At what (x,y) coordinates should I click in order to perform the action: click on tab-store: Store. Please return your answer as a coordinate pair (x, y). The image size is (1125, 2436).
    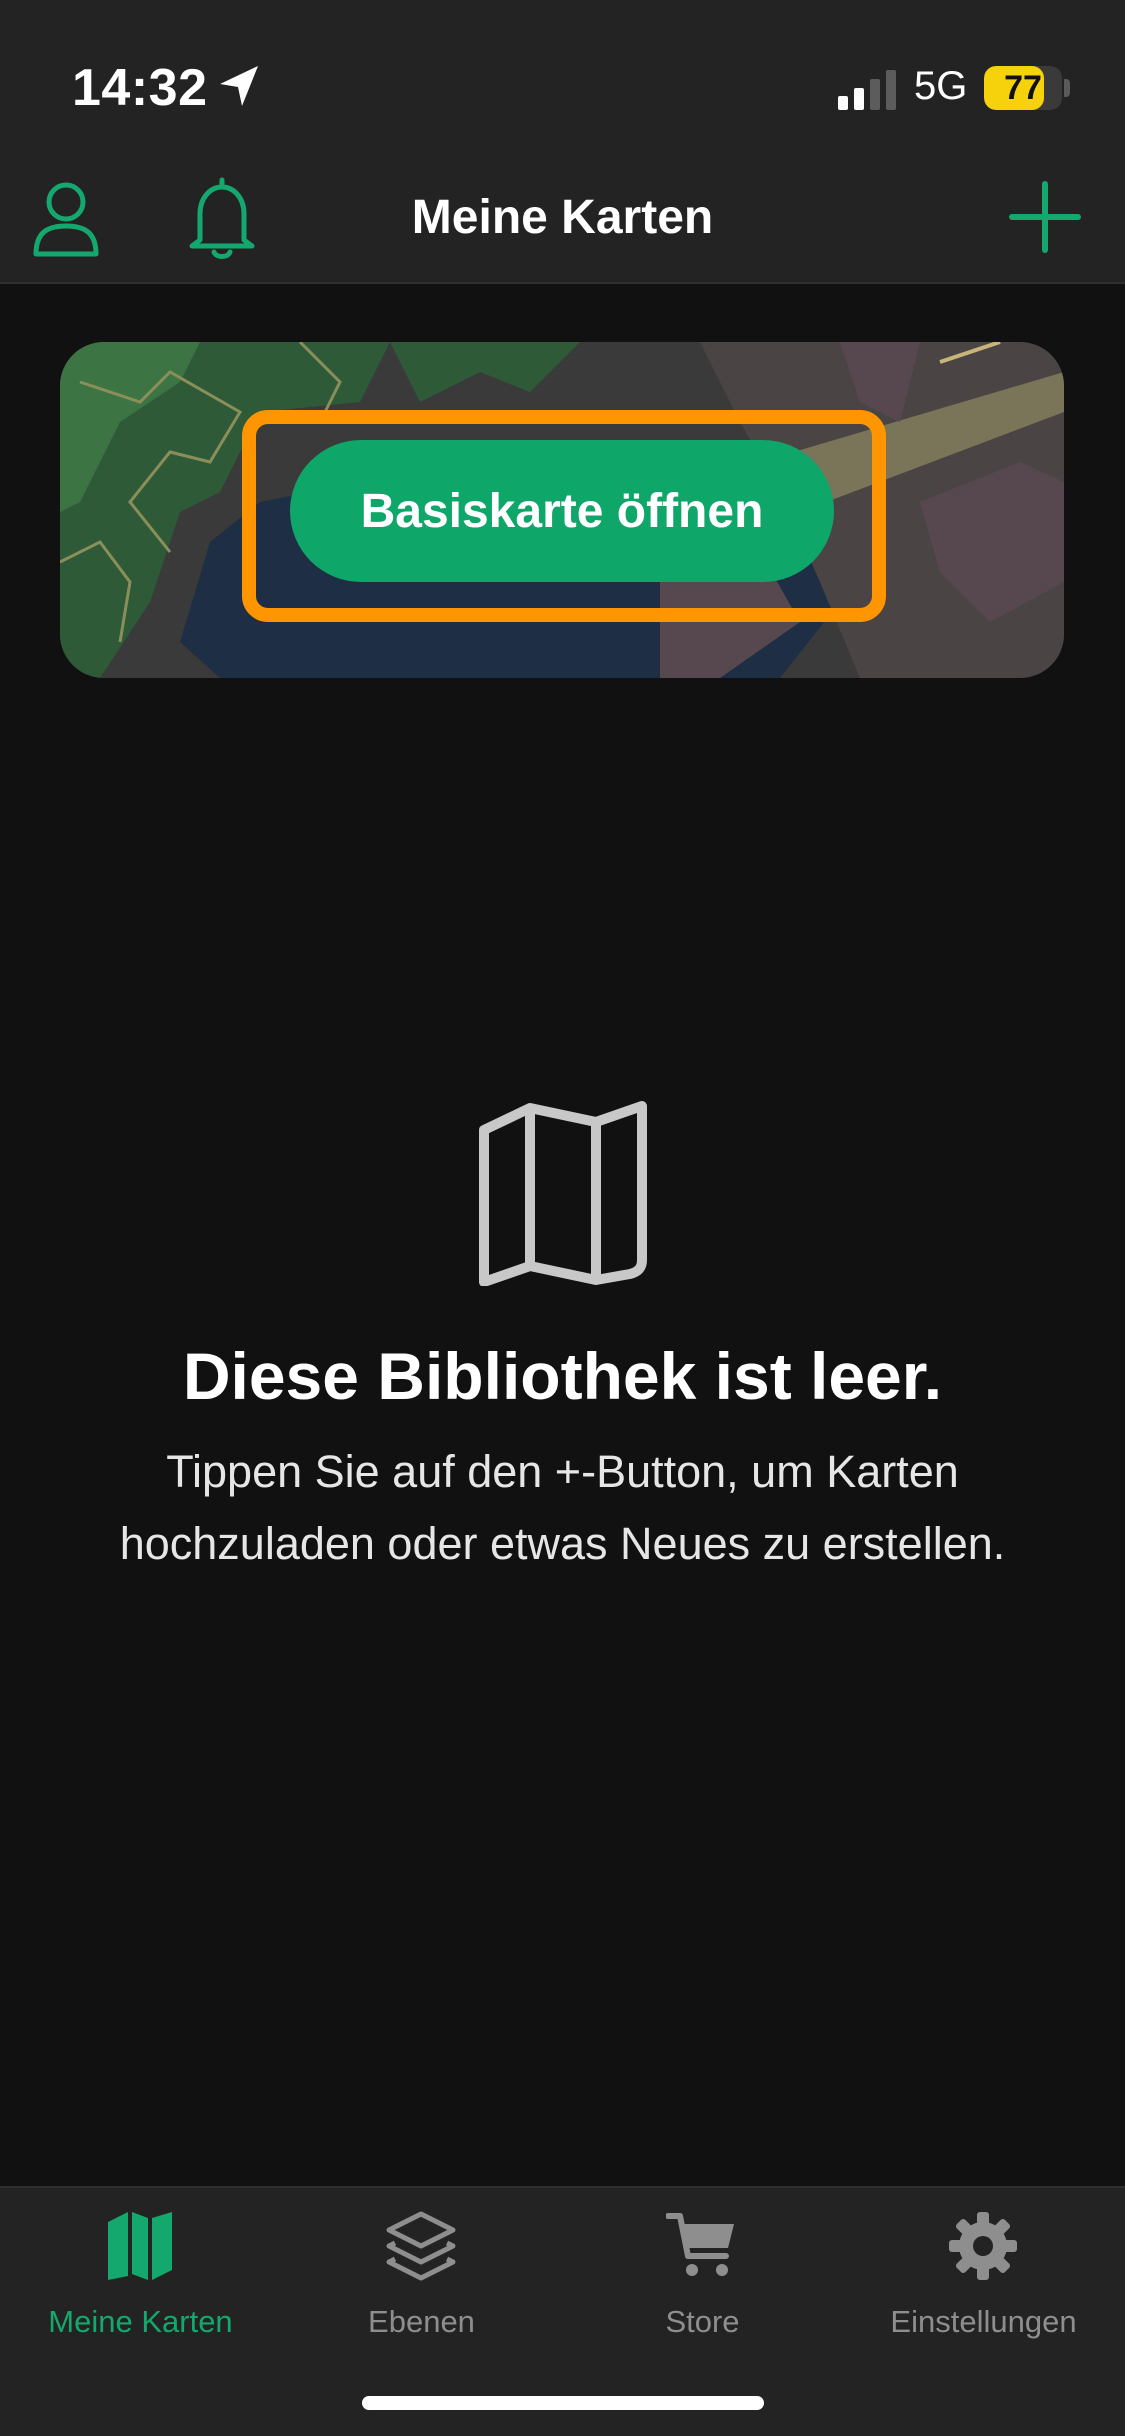
    Looking at the image, I should click on (702, 2273).